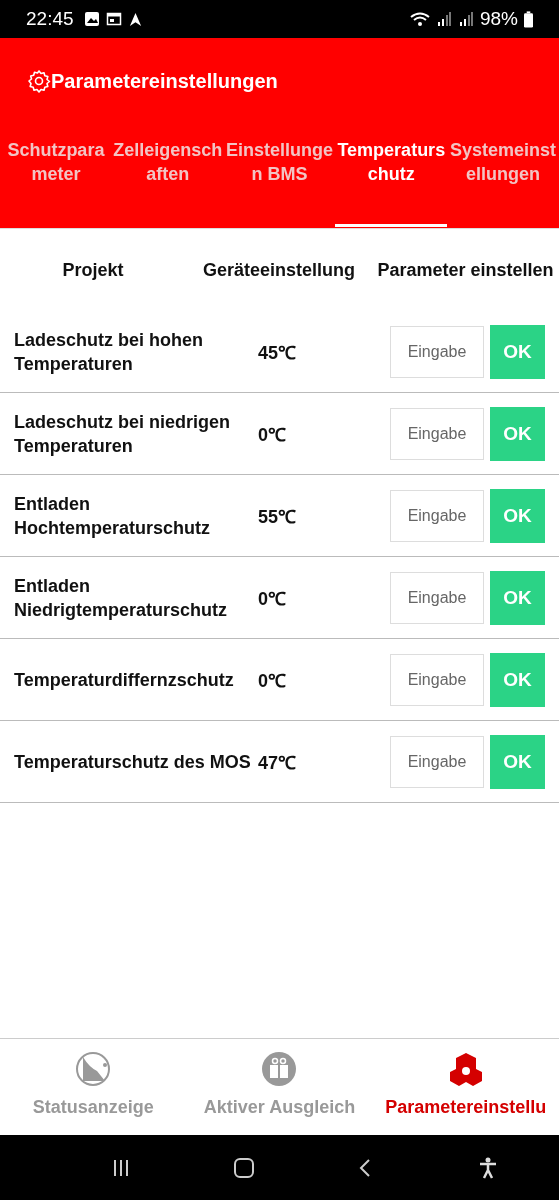 The width and height of the screenshot is (559, 1200). I want to click on nav-item: Aktiver Ausgleich, so click(279, 1087).